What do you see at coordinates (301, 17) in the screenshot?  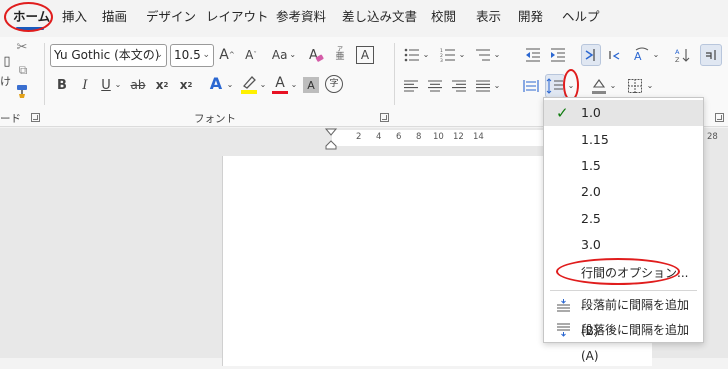 I see `tab-references: 参考資料` at bounding box center [301, 17].